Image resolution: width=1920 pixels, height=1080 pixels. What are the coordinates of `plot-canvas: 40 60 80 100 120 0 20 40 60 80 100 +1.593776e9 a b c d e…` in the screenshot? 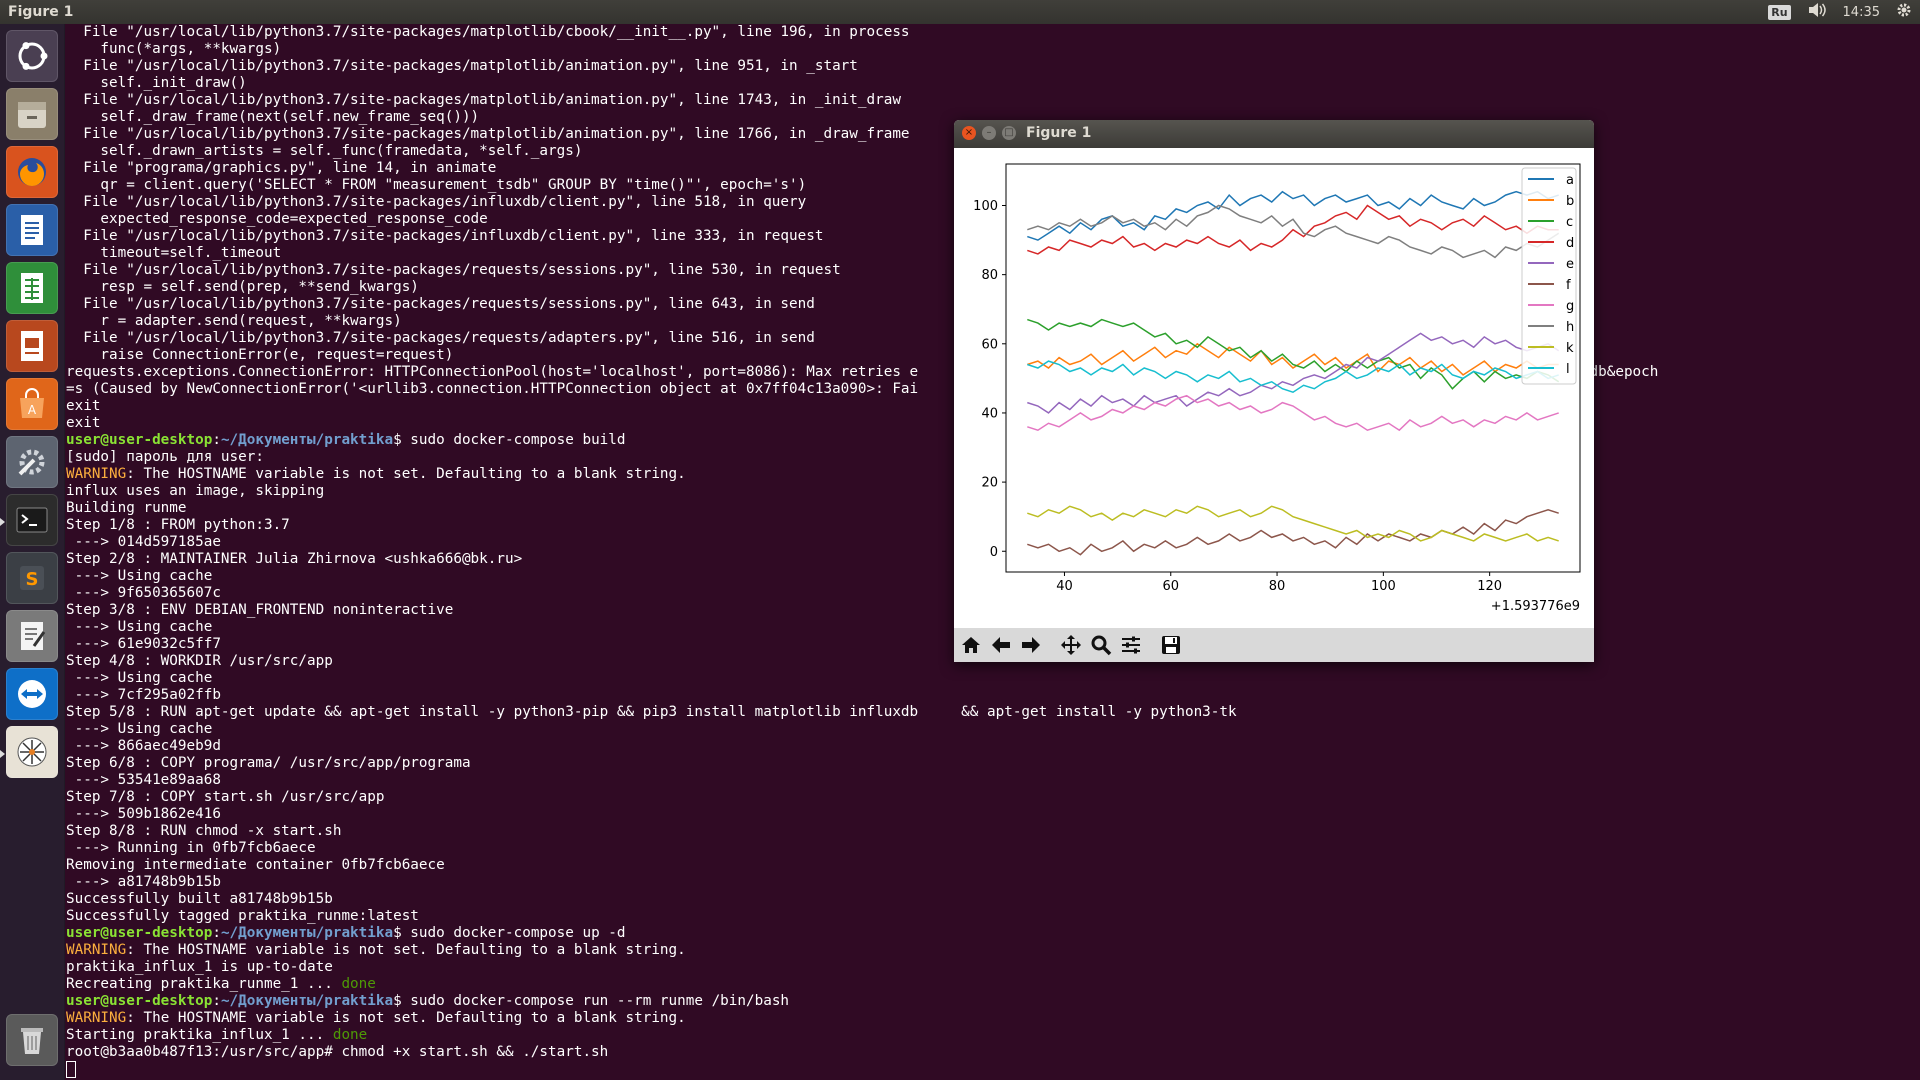 It's located at (1274, 388).